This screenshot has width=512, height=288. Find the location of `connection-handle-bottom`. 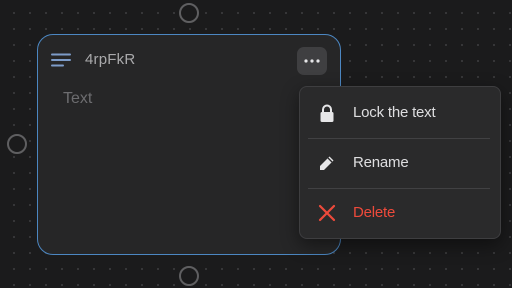

connection-handle-bottom is located at coordinates (189, 276).